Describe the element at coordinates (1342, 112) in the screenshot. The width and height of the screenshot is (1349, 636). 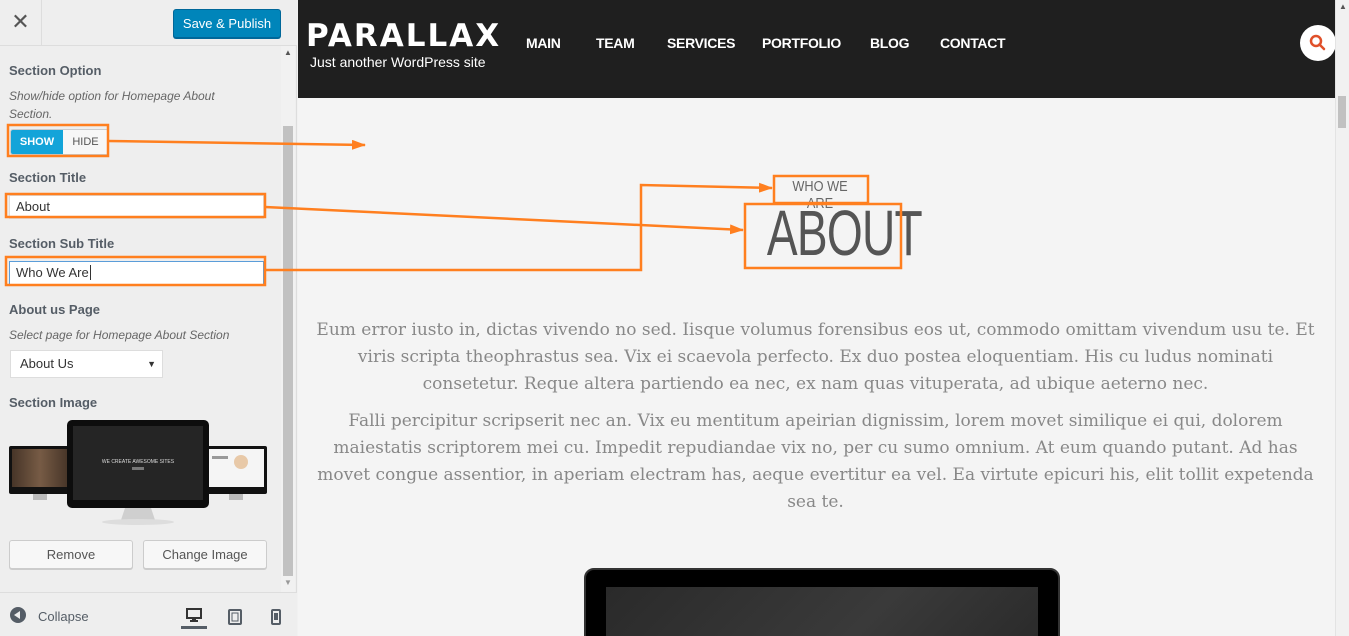
I see `preview-scrollbar-thumb` at that location.